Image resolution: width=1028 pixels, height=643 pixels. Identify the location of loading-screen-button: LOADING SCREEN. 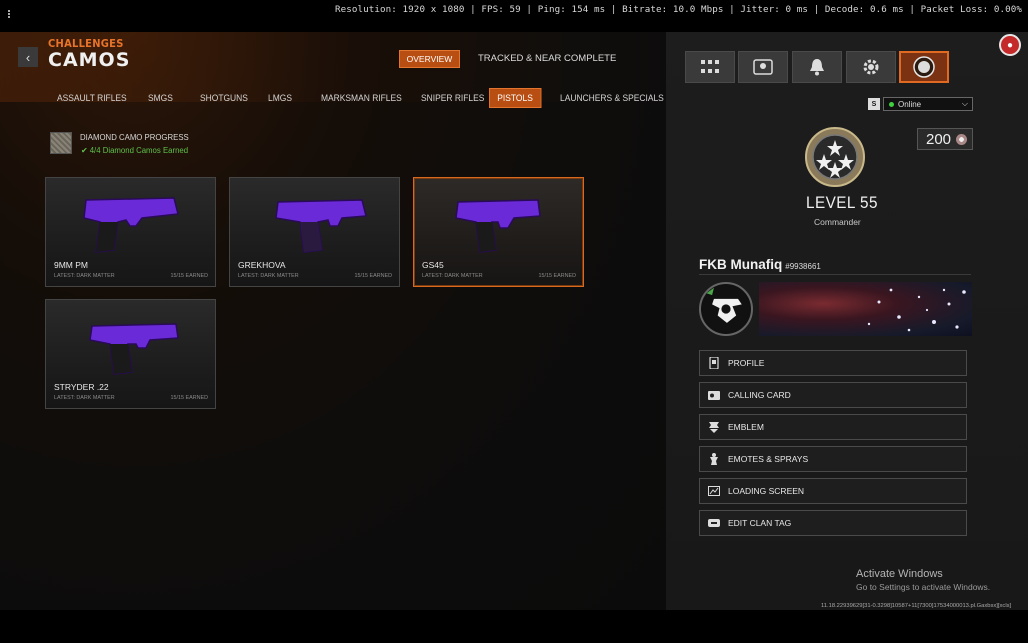
(833, 491).